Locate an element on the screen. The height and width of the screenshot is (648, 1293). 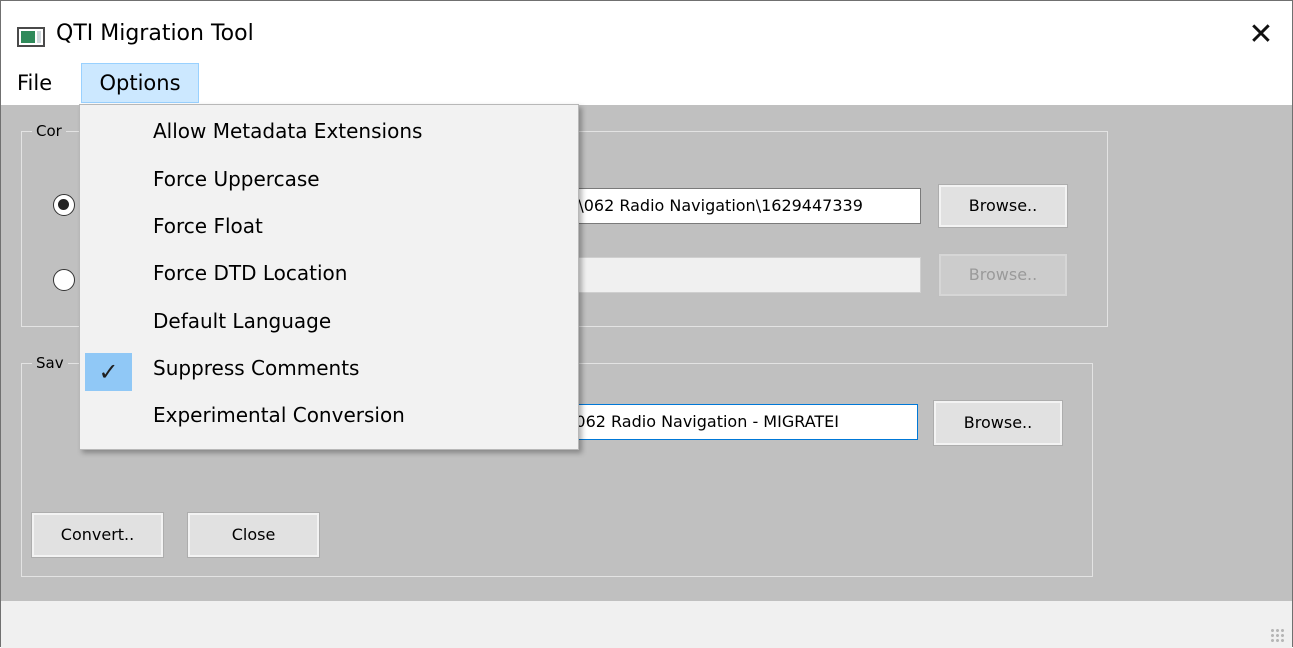
convert-button: Convert.. is located at coordinates (97, 535).